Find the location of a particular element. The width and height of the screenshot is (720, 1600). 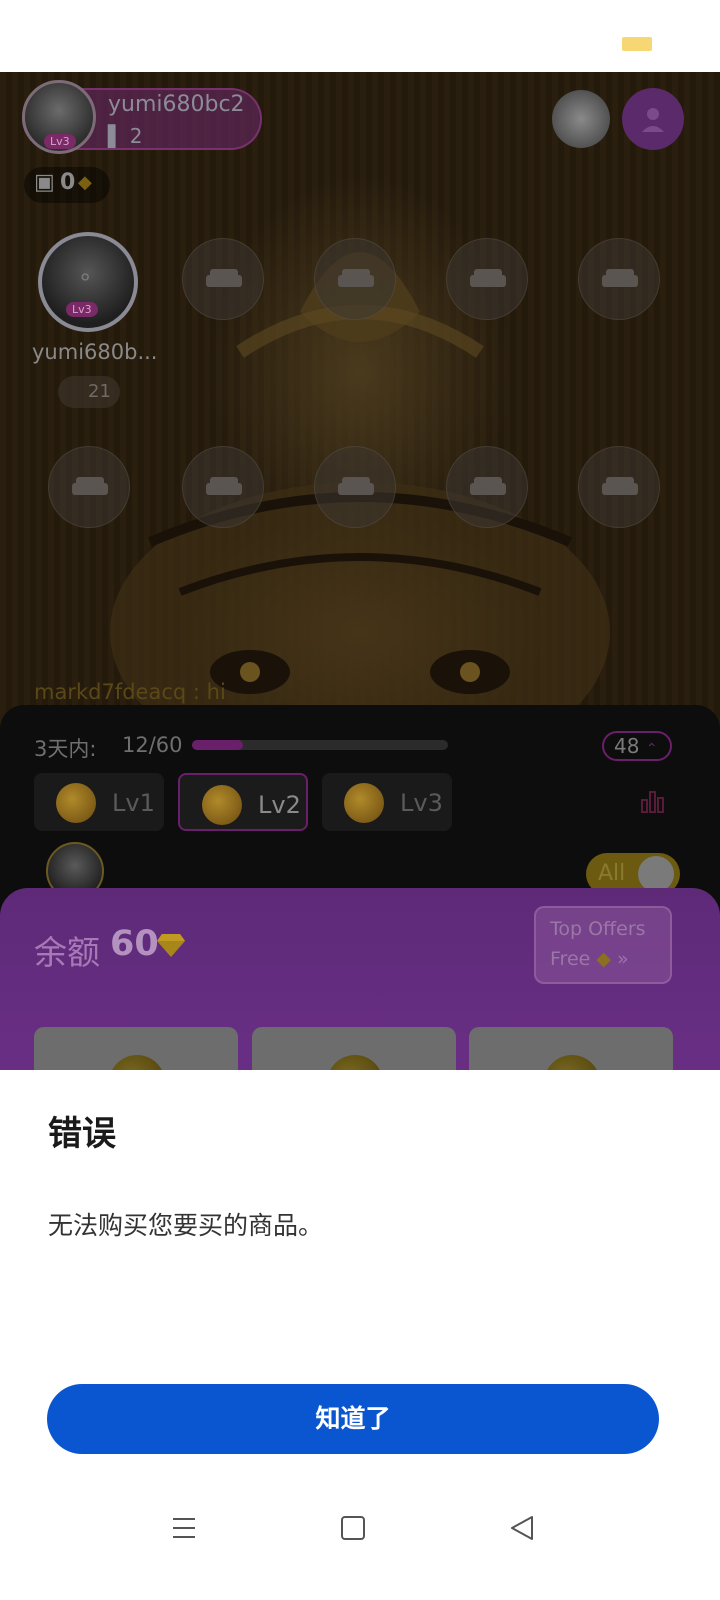

home-icon is located at coordinates (353, 1528).